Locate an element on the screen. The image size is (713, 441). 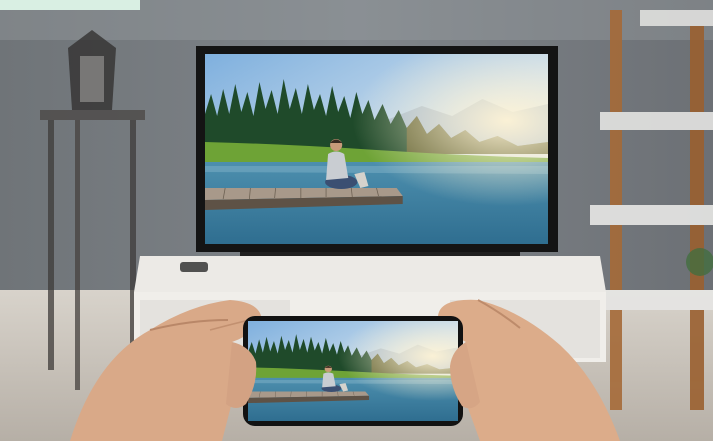
frame-corner-accent is located at coordinates (70, 5).